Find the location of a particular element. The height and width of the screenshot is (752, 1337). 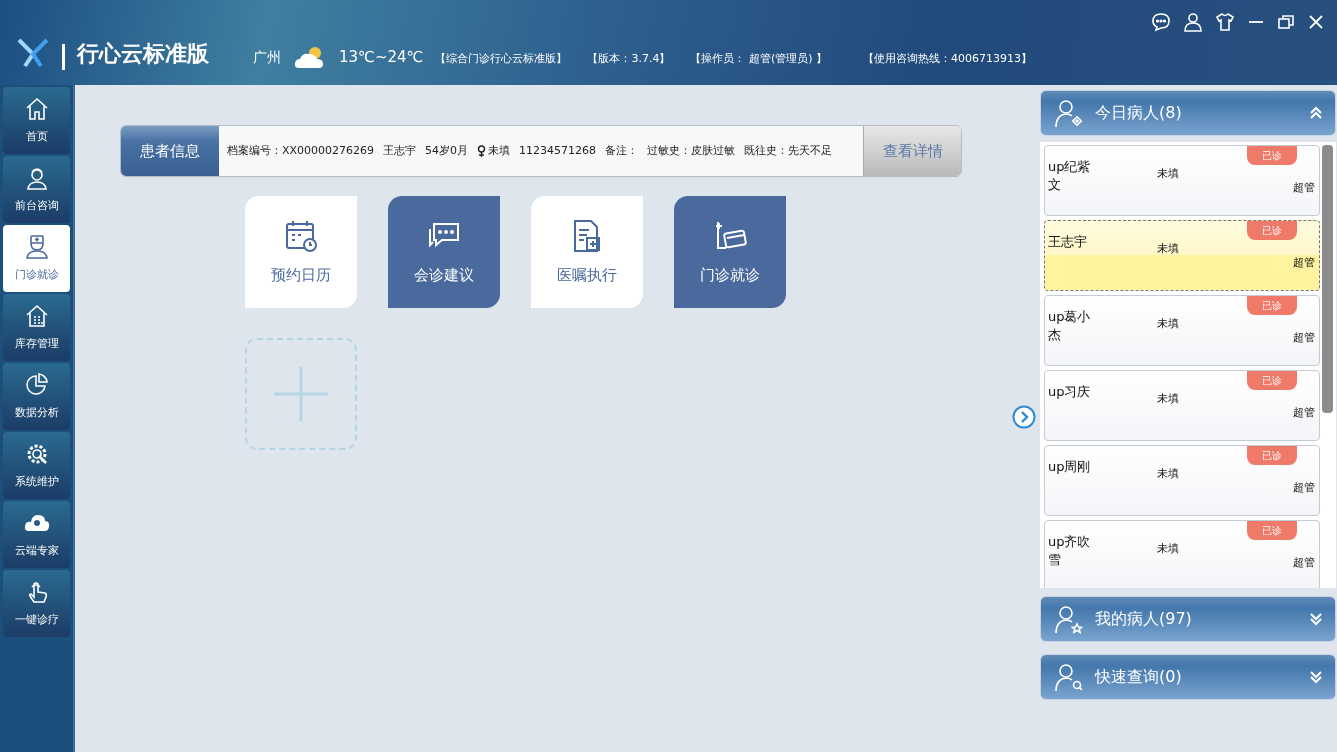

sidebar-item: 首页 is located at coordinates (36, 120).